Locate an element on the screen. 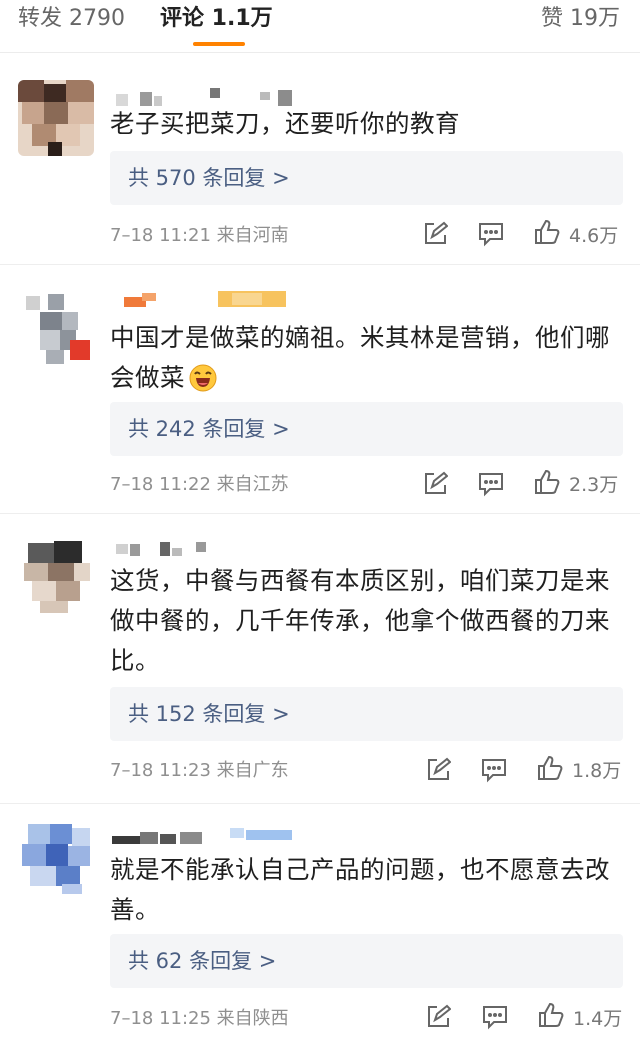  like-count: 4.6万 is located at coordinates (594, 236).